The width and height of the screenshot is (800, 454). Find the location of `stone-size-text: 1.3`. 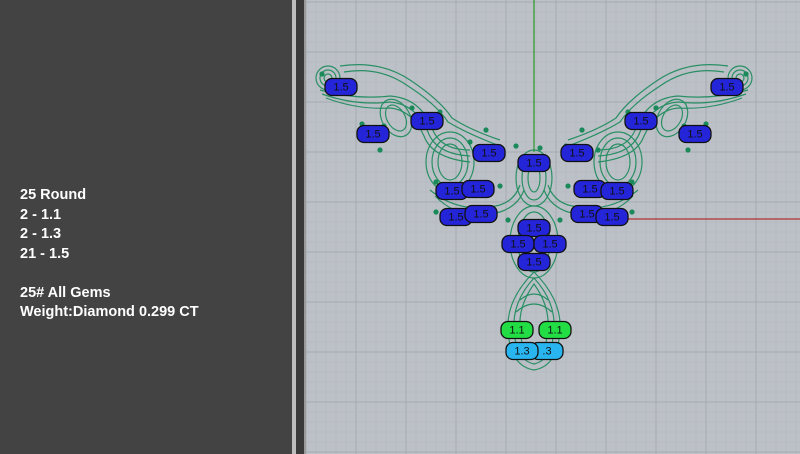

stone-size-text: 1.3 is located at coordinates (521, 352).